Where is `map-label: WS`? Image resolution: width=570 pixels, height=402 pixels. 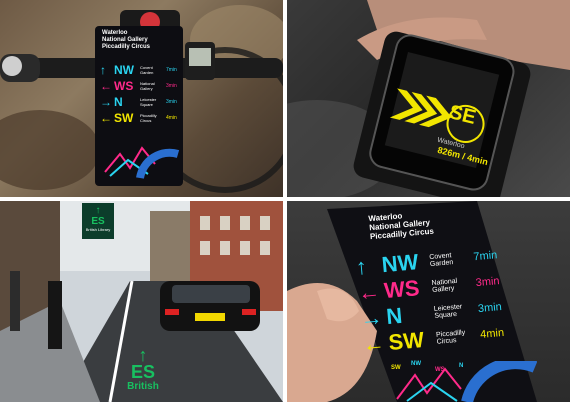
map-label: WS is located at coordinates (440, 370).